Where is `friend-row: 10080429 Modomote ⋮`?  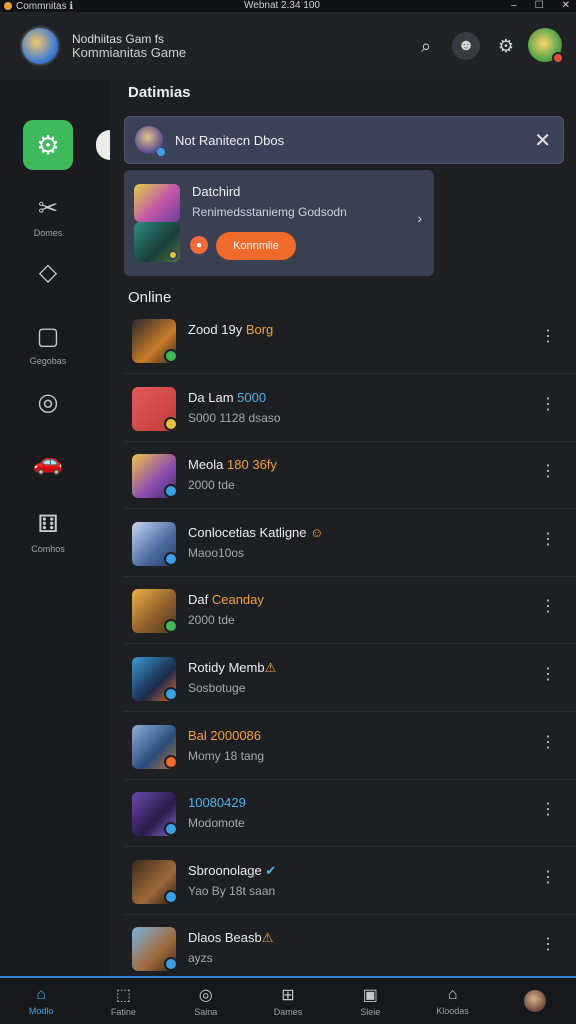
friend-row: 10080429 Modomote ⋮ is located at coordinates (350, 813).